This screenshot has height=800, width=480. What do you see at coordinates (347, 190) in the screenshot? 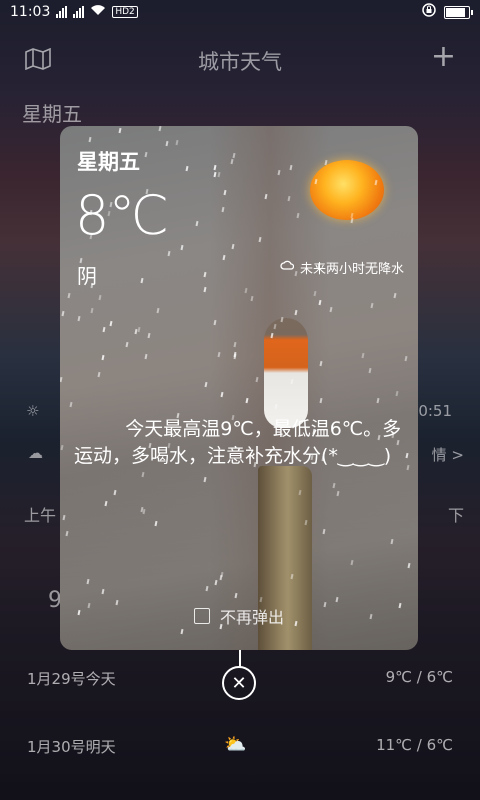
I see `sun-icon` at bounding box center [347, 190].